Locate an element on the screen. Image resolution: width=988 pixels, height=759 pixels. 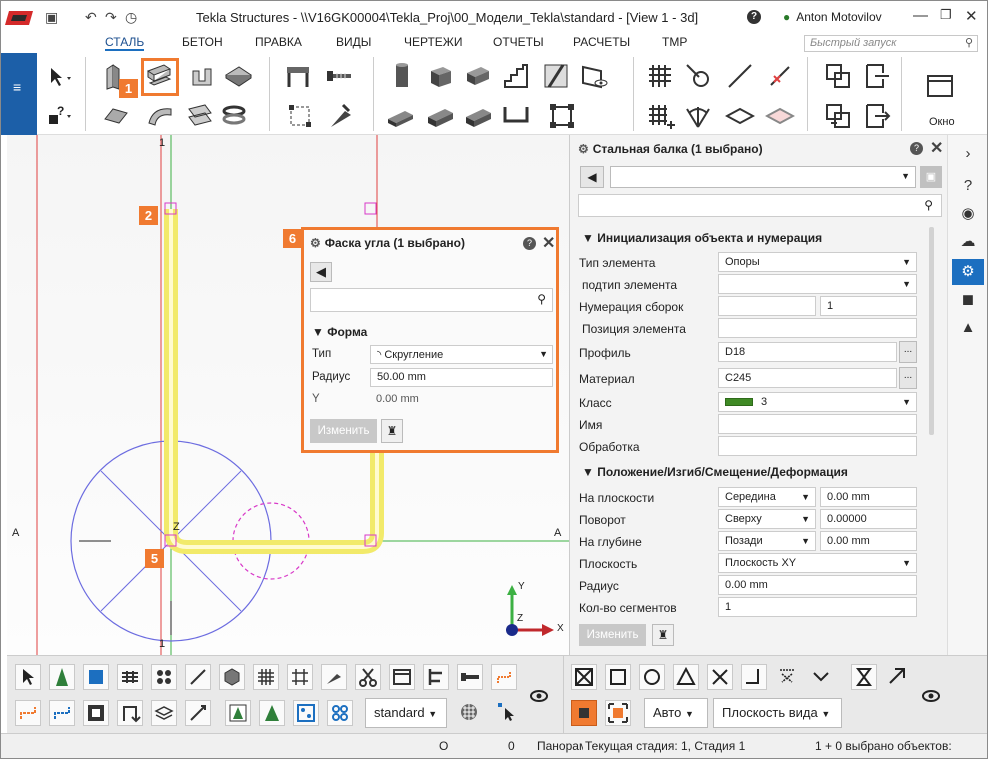
plate-icon is located at coordinates (238, 76).